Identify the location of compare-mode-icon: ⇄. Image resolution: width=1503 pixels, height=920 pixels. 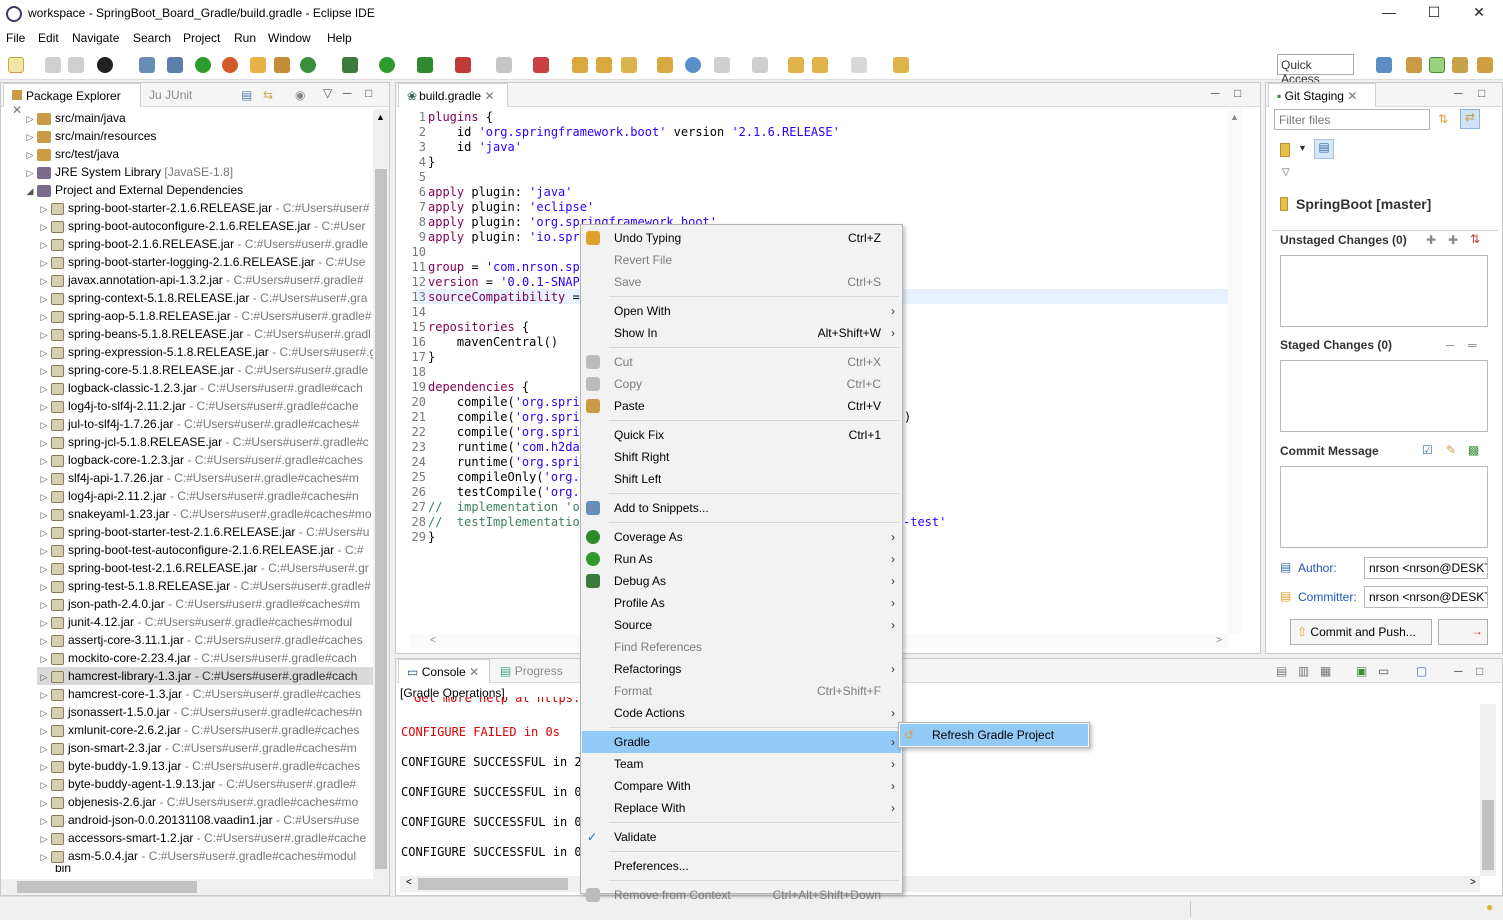
(1470, 119).